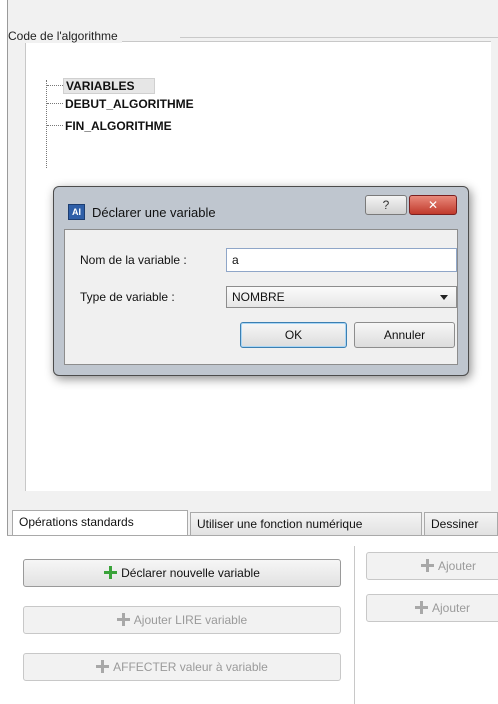 The image size is (498, 704). What do you see at coordinates (293, 335) in the screenshot?
I see `ok-button: OK` at bounding box center [293, 335].